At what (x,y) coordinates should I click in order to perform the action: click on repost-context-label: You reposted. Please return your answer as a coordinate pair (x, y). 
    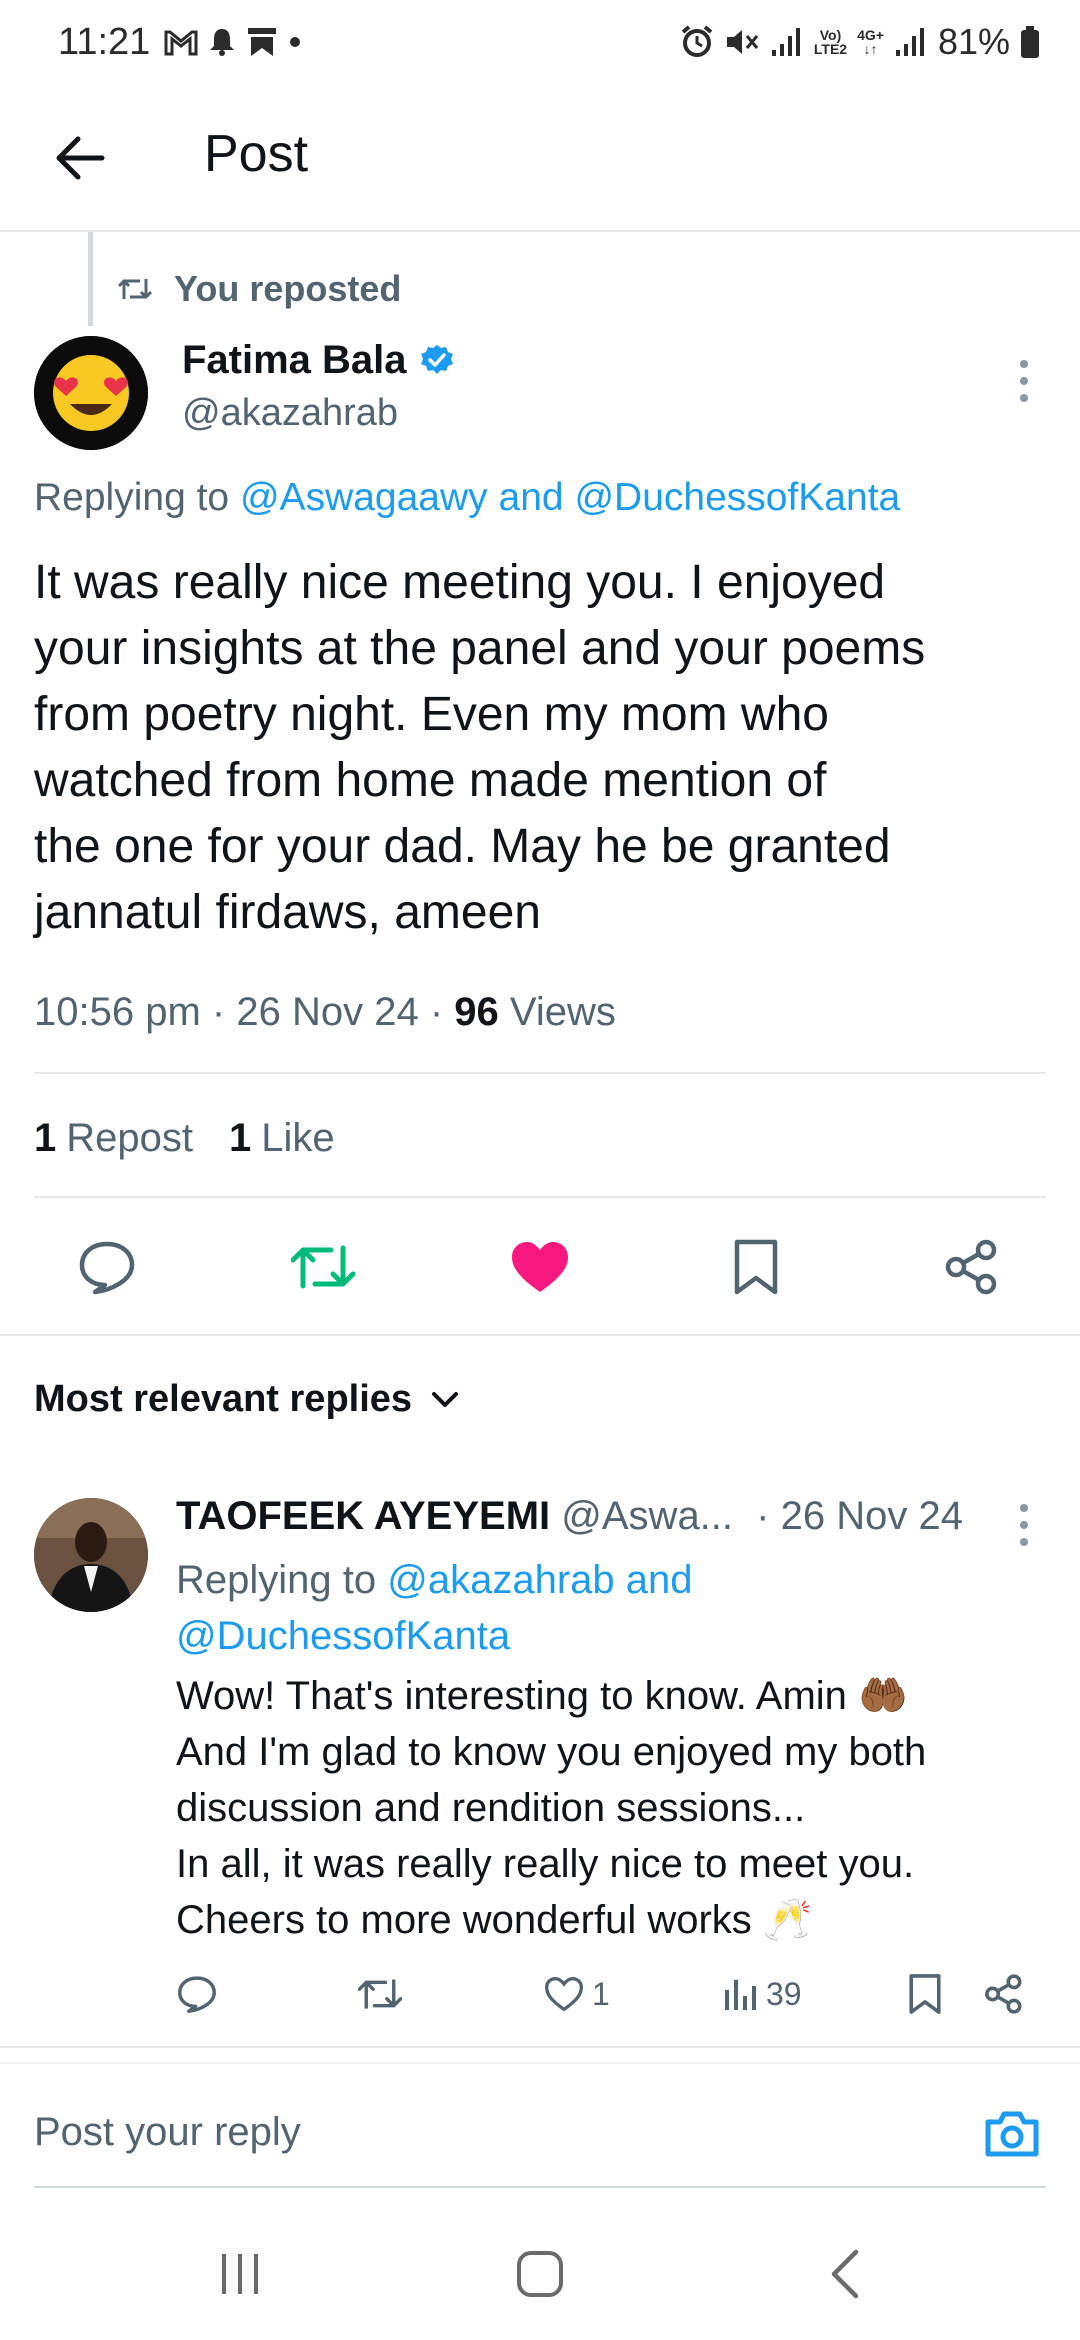
    Looking at the image, I should click on (288, 288).